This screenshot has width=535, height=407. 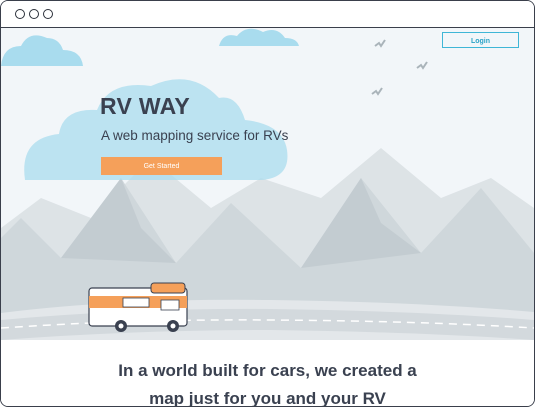 What do you see at coordinates (480, 40) in the screenshot?
I see `login-button: Login` at bounding box center [480, 40].